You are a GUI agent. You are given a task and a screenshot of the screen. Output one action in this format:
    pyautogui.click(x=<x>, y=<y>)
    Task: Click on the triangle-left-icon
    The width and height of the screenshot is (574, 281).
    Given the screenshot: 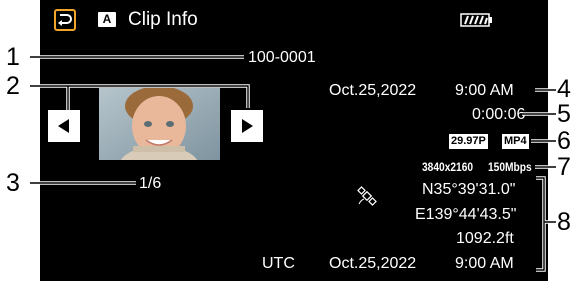 What is the action you would take?
    pyautogui.click(x=63, y=126)
    